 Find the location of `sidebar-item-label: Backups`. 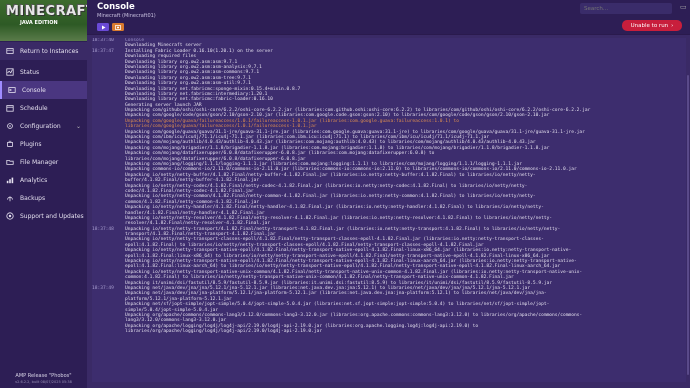

sidebar-item-label: Backups is located at coordinates (33, 198).